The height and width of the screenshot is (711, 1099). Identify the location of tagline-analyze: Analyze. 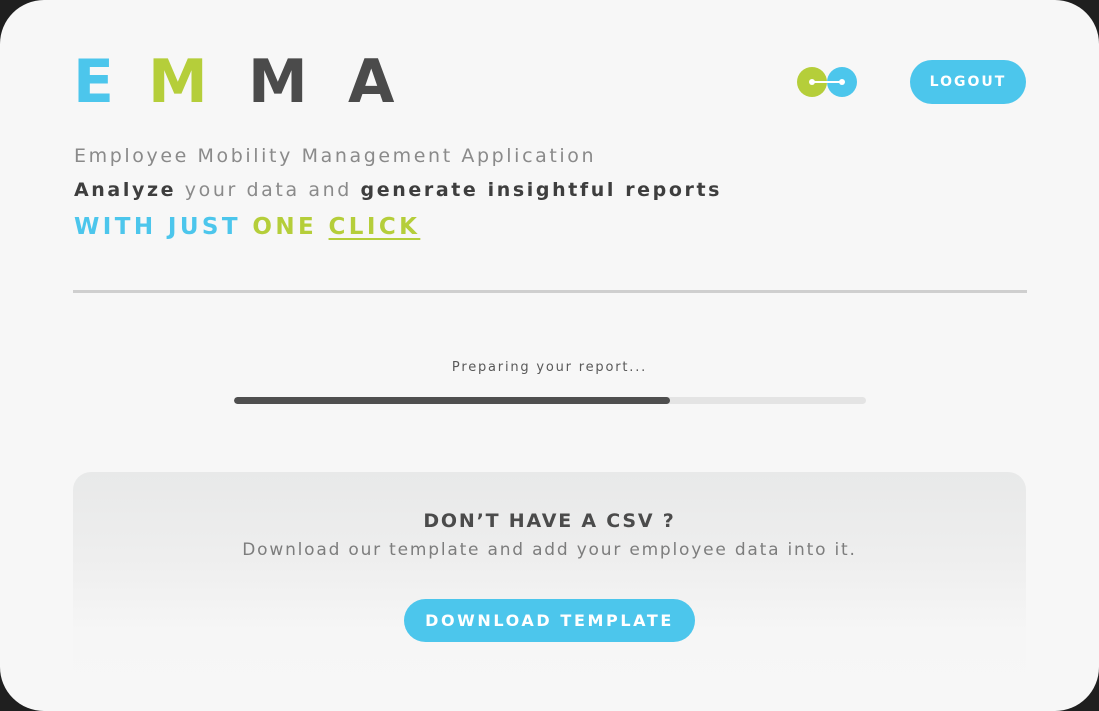
(125, 190).